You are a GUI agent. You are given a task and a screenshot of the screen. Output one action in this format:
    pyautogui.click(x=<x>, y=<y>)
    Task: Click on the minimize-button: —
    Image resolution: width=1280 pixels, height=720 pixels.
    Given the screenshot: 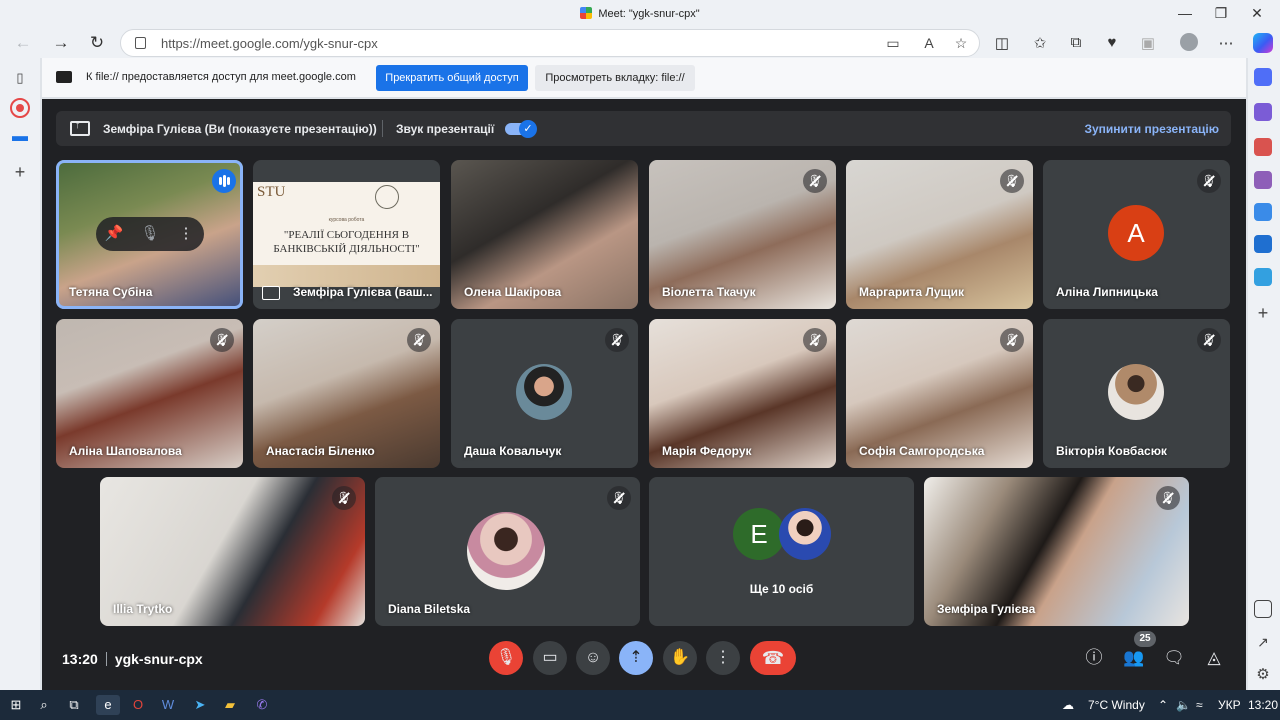 What is the action you would take?
    pyautogui.click(x=1185, y=13)
    